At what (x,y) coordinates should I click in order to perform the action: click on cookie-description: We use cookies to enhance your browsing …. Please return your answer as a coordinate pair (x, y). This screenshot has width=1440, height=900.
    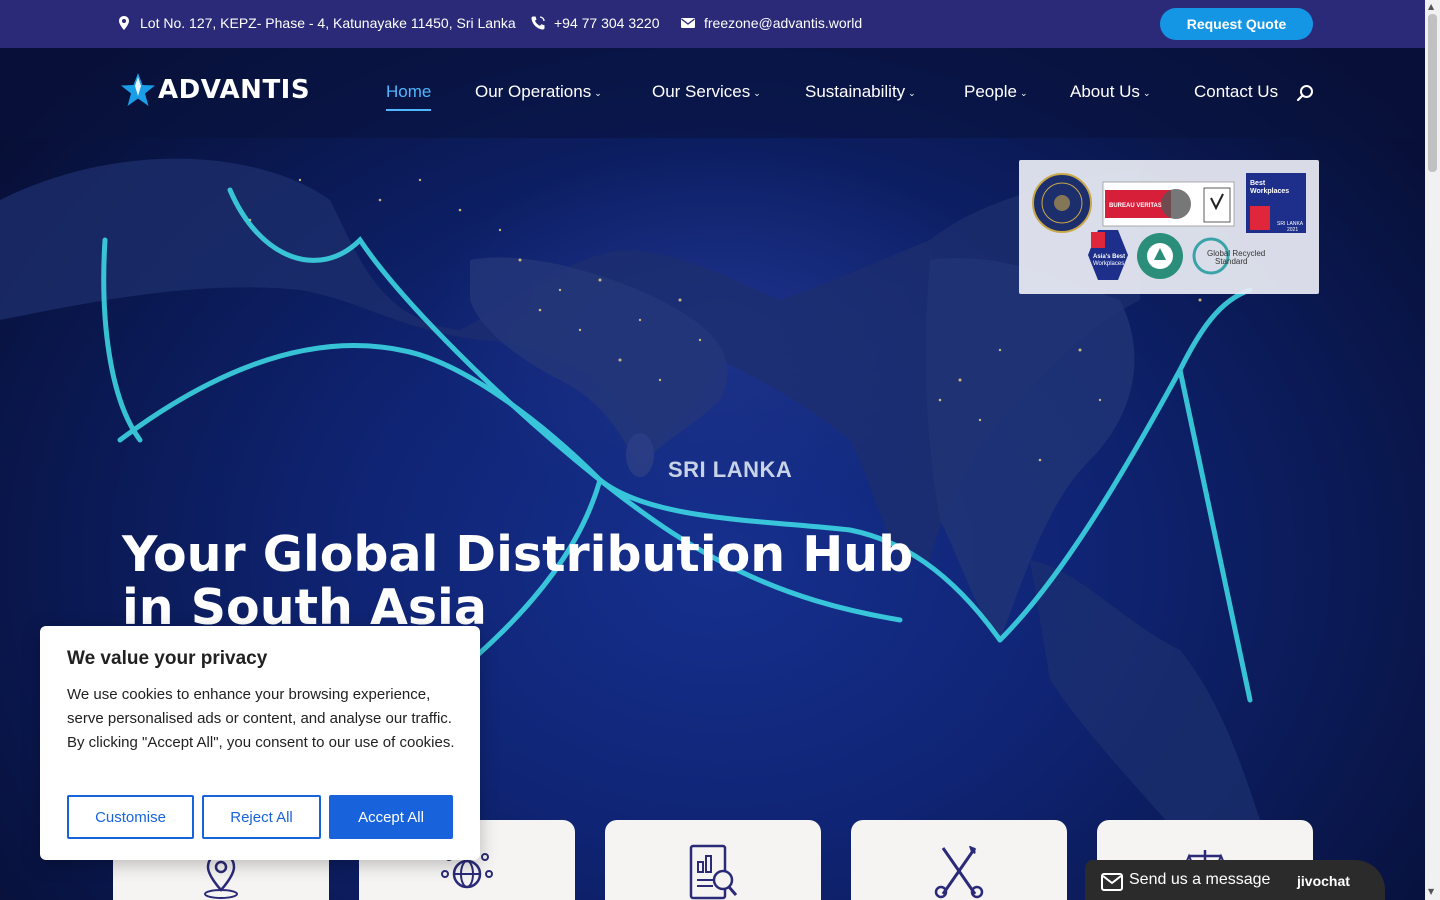
    Looking at the image, I should click on (261, 718).